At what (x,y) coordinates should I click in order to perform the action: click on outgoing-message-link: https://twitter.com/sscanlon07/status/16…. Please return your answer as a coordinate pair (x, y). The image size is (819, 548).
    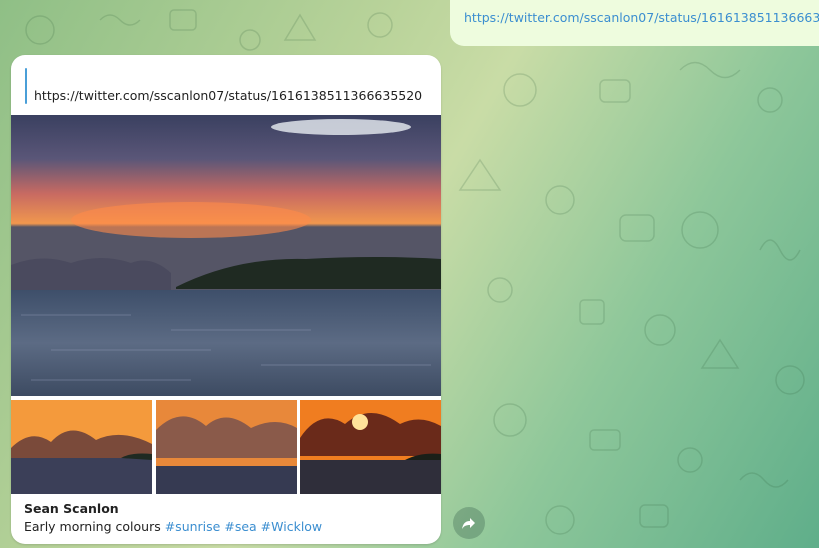
    Looking at the image, I should click on (641, 17).